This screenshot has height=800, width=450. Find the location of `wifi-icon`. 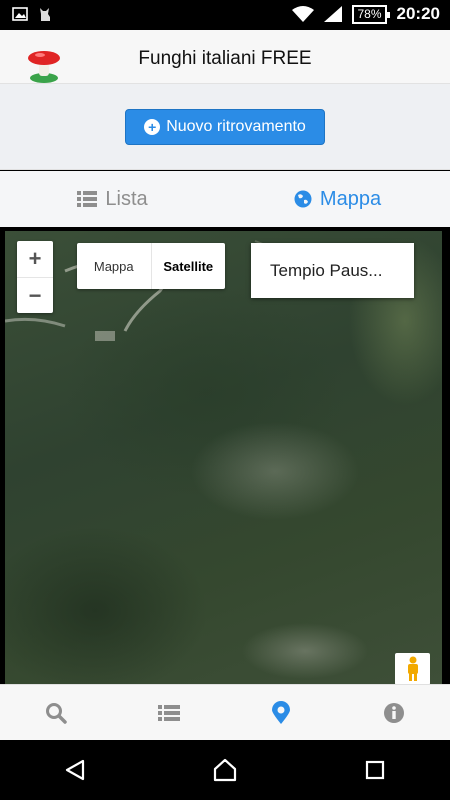

wifi-icon is located at coordinates (303, 14).